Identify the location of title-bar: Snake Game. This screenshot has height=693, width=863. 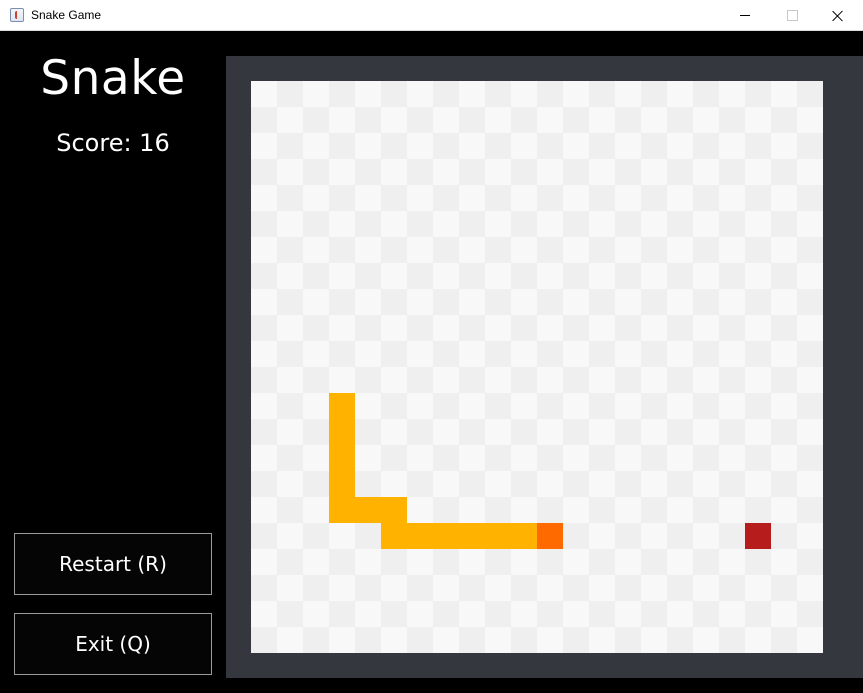
(431, 15).